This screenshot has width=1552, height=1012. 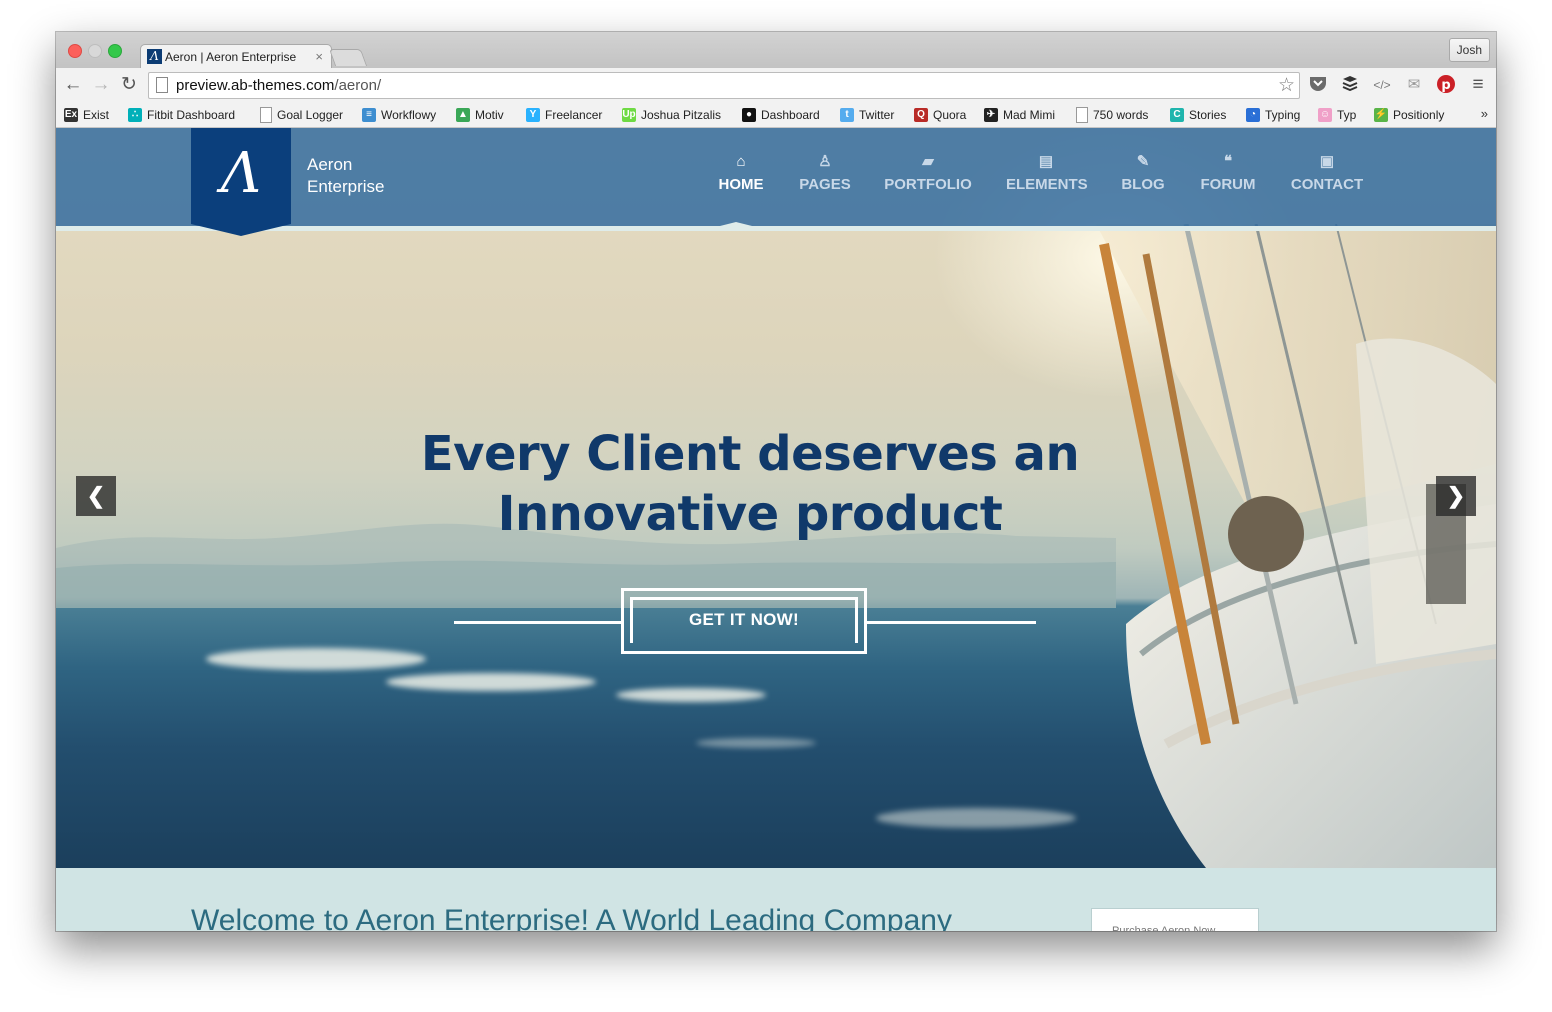 What do you see at coordinates (73, 85) in the screenshot?
I see `back-arrow-icon: ←` at bounding box center [73, 85].